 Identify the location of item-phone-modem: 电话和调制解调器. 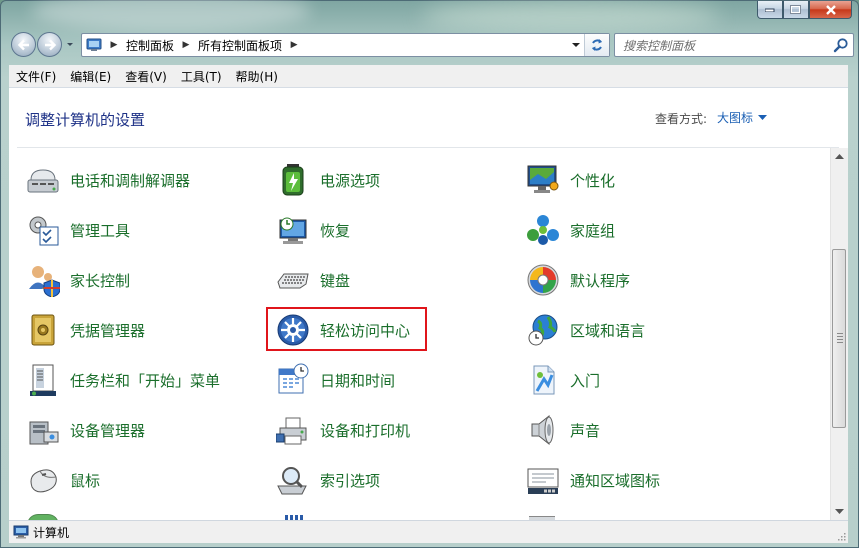
(99, 180).